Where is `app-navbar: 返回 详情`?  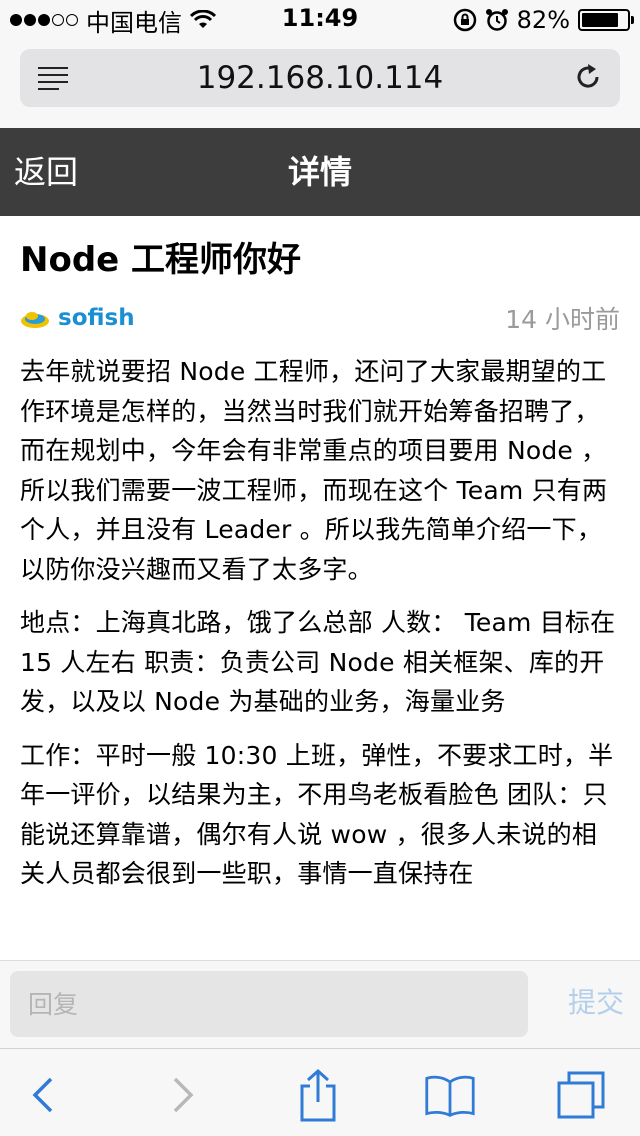
app-navbar: 返回 详情 is located at coordinates (320, 172).